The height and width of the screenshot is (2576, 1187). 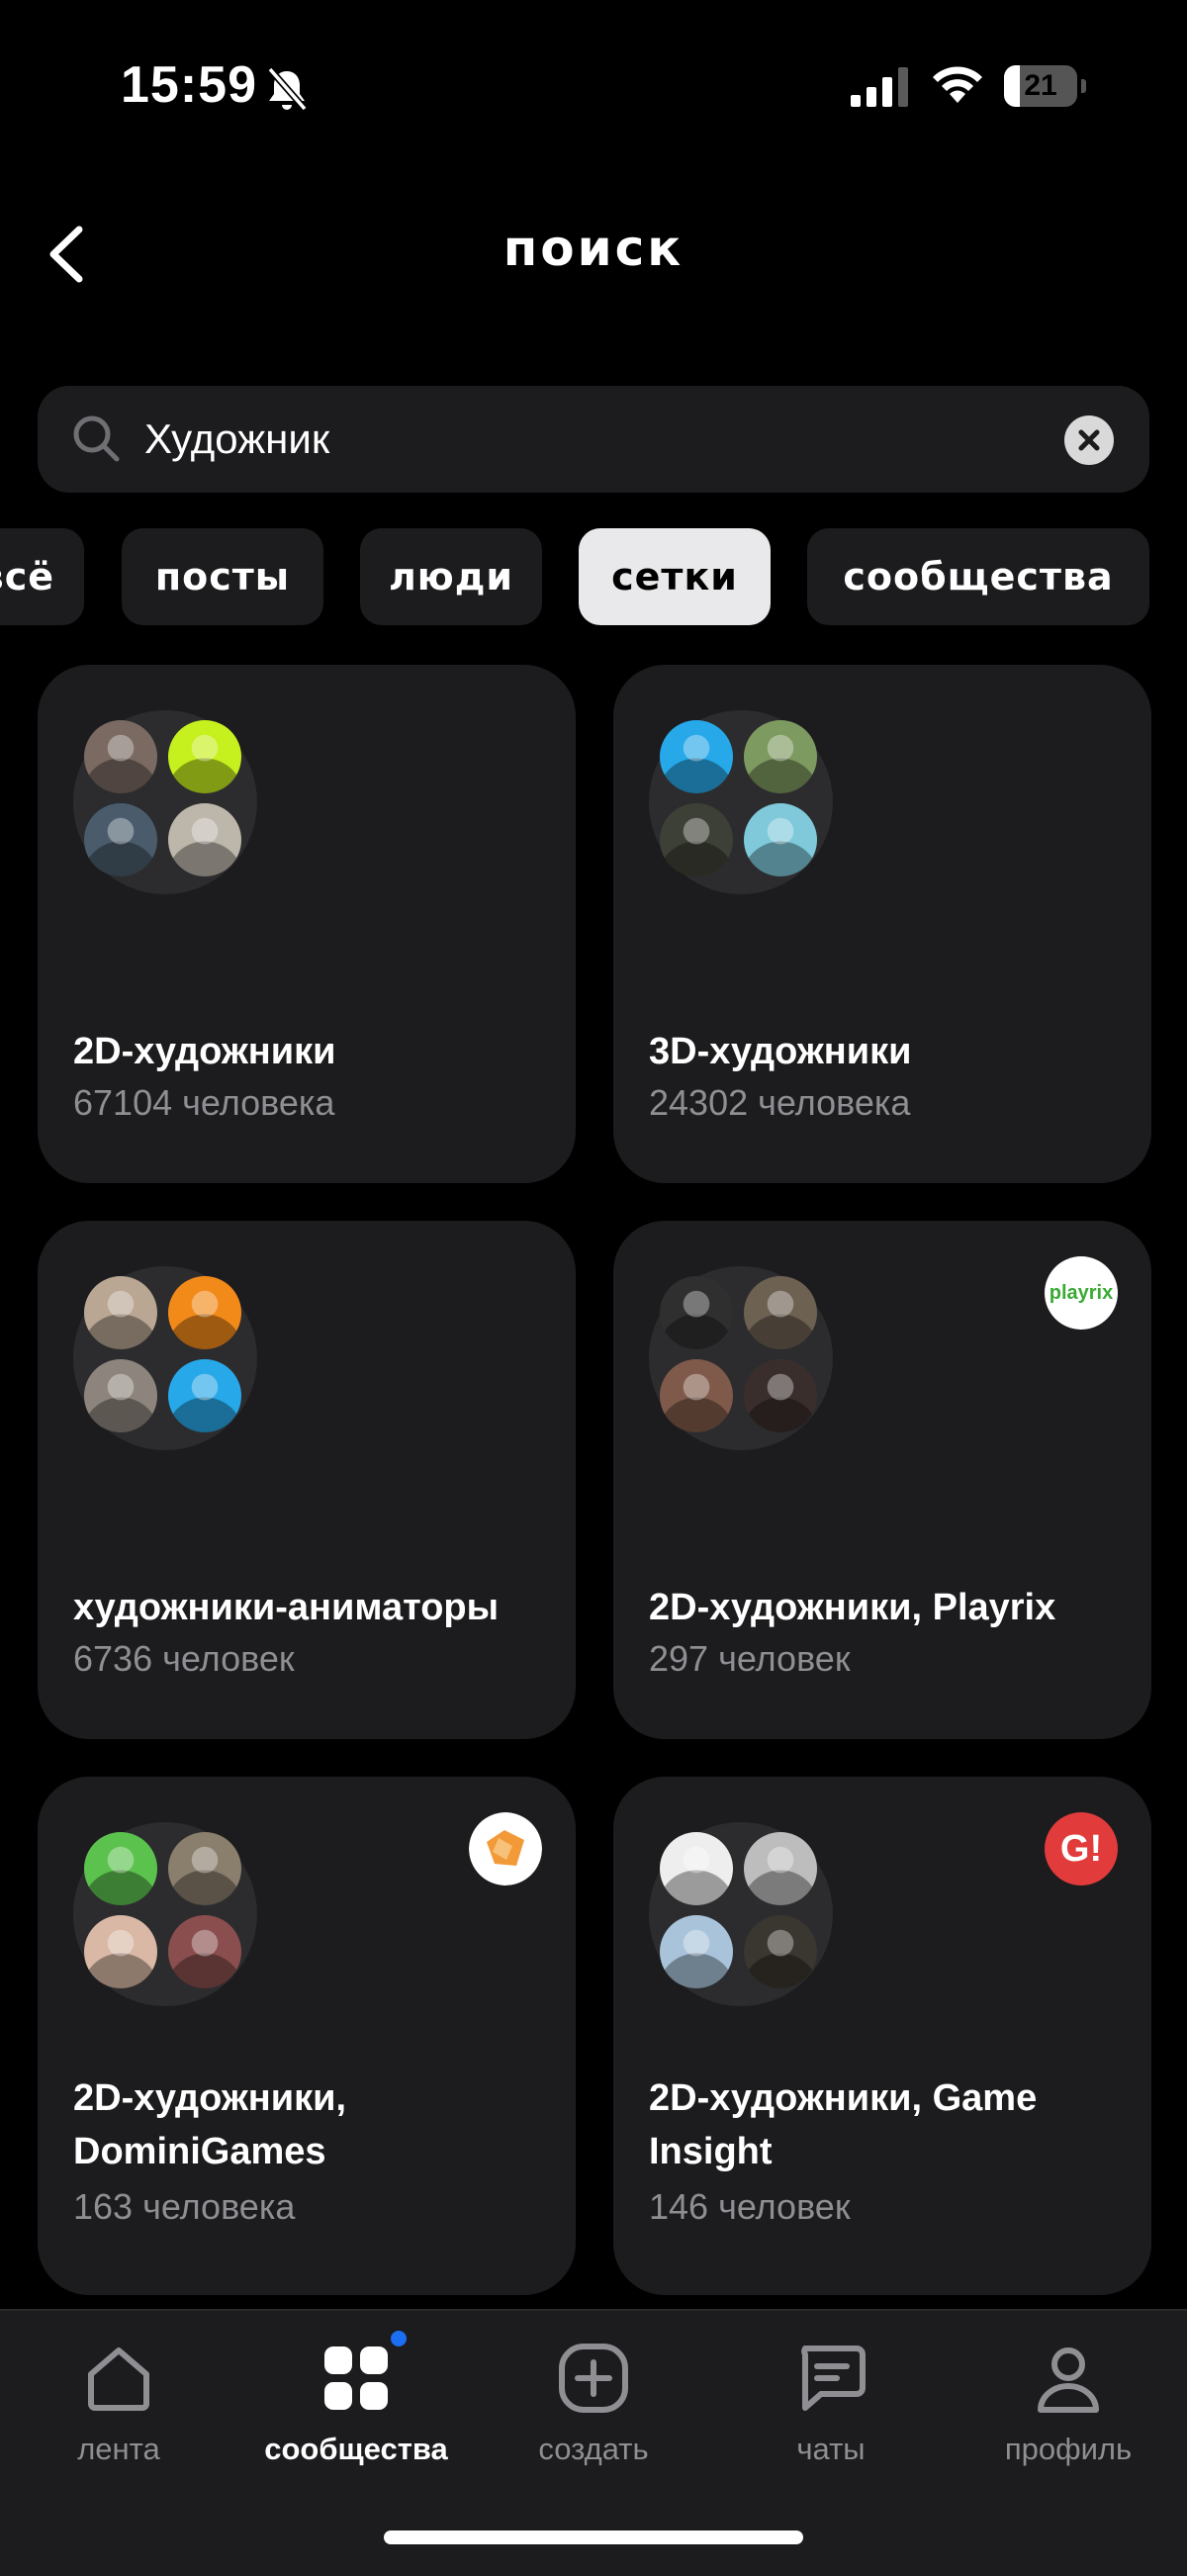 I want to click on filter-chips: всё посты люди сетки сообщества, so click(x=593, y=576).